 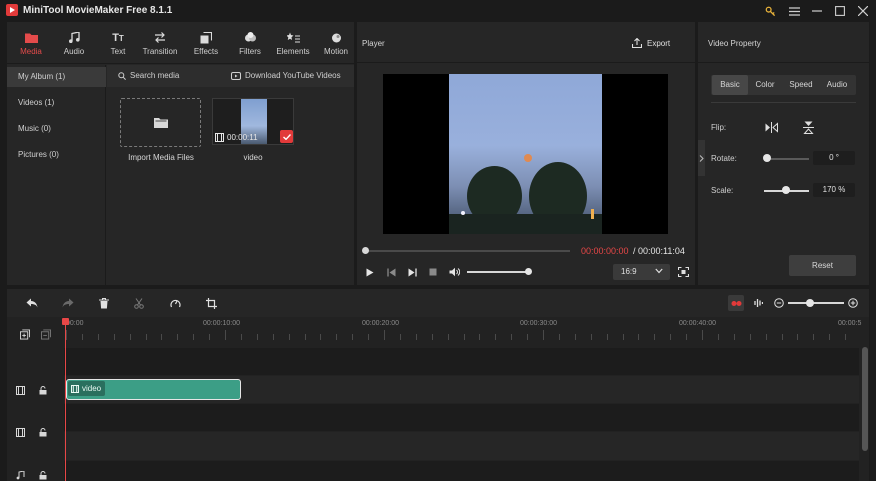 What do you see at coordinates (592, 214) in the screenshot?
I see `light-shape` at bounding box center [592, 214].